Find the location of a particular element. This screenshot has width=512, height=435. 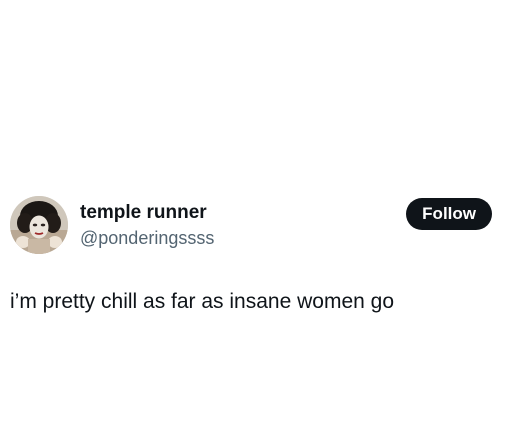

author-display-name: temple runner is located at coordinates (147, 213).